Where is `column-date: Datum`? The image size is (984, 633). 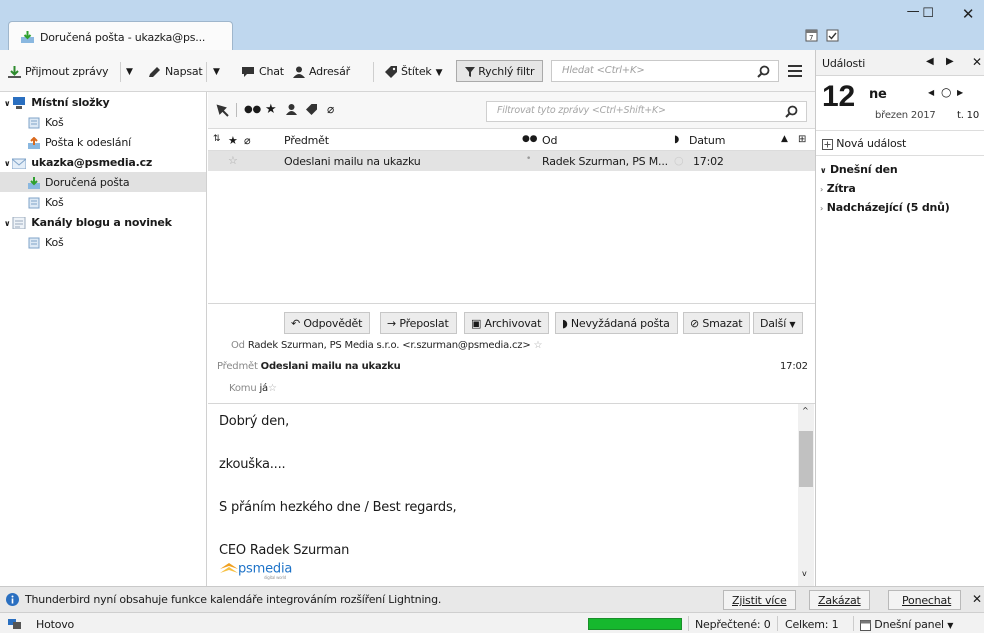 column-date: Datum is located at coordinates (707, 140).